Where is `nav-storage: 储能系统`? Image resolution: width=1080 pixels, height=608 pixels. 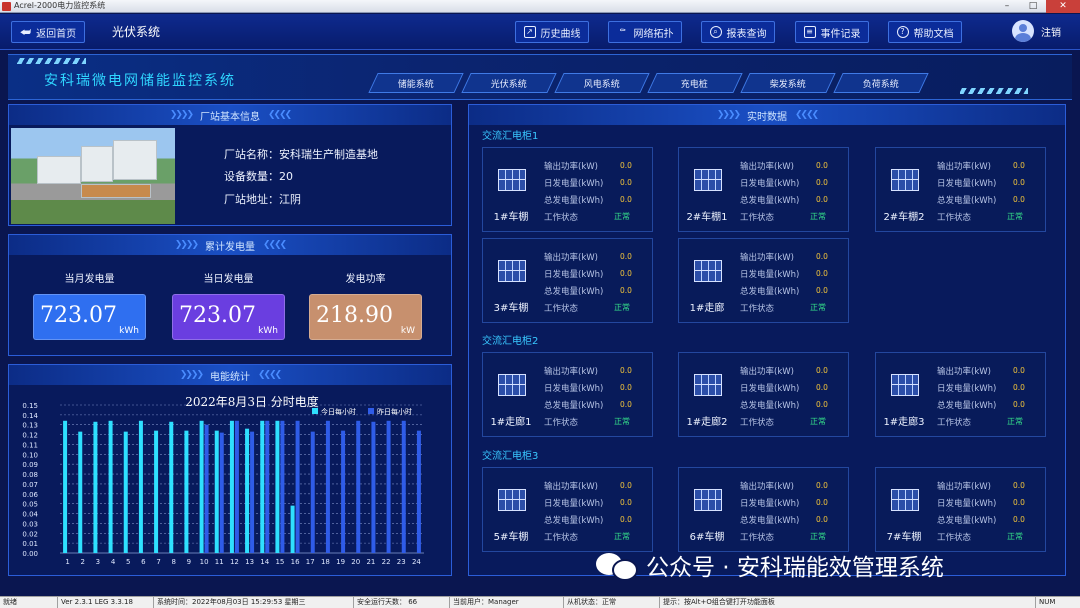
nav-storage: 储能系统 is located at coordinates (416, 83).